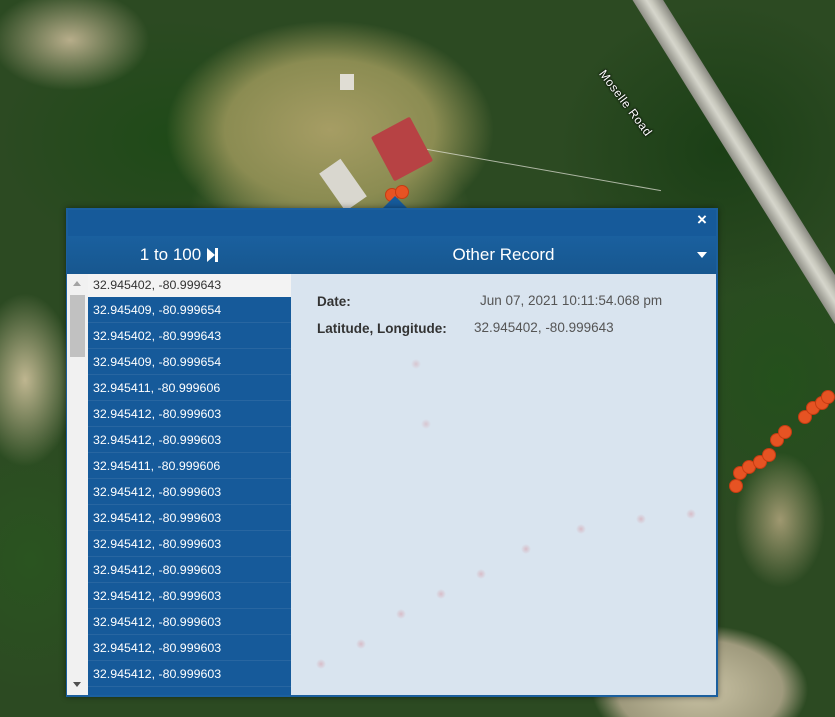 Image resolution: width=835 pixels, height=717 pixels. What do you see at coordinates (77, 283) in the screenshot?
I see `scroll-up-arrow-icon` at bounding box center [77, 283].